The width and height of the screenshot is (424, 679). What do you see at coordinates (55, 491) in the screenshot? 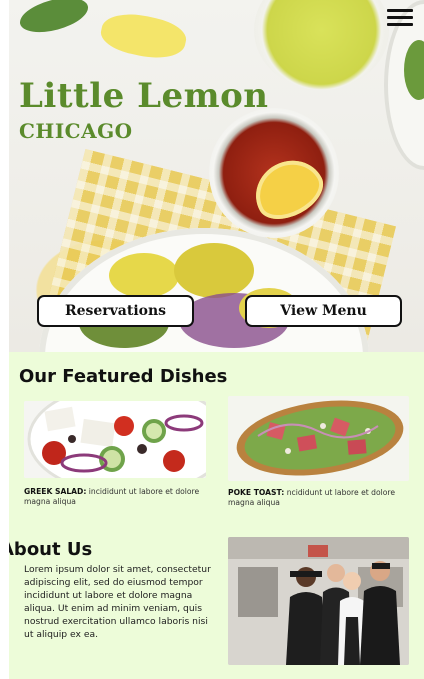
I see `dish-name: GREEK SALAD:` at bounding box center [55, 491].